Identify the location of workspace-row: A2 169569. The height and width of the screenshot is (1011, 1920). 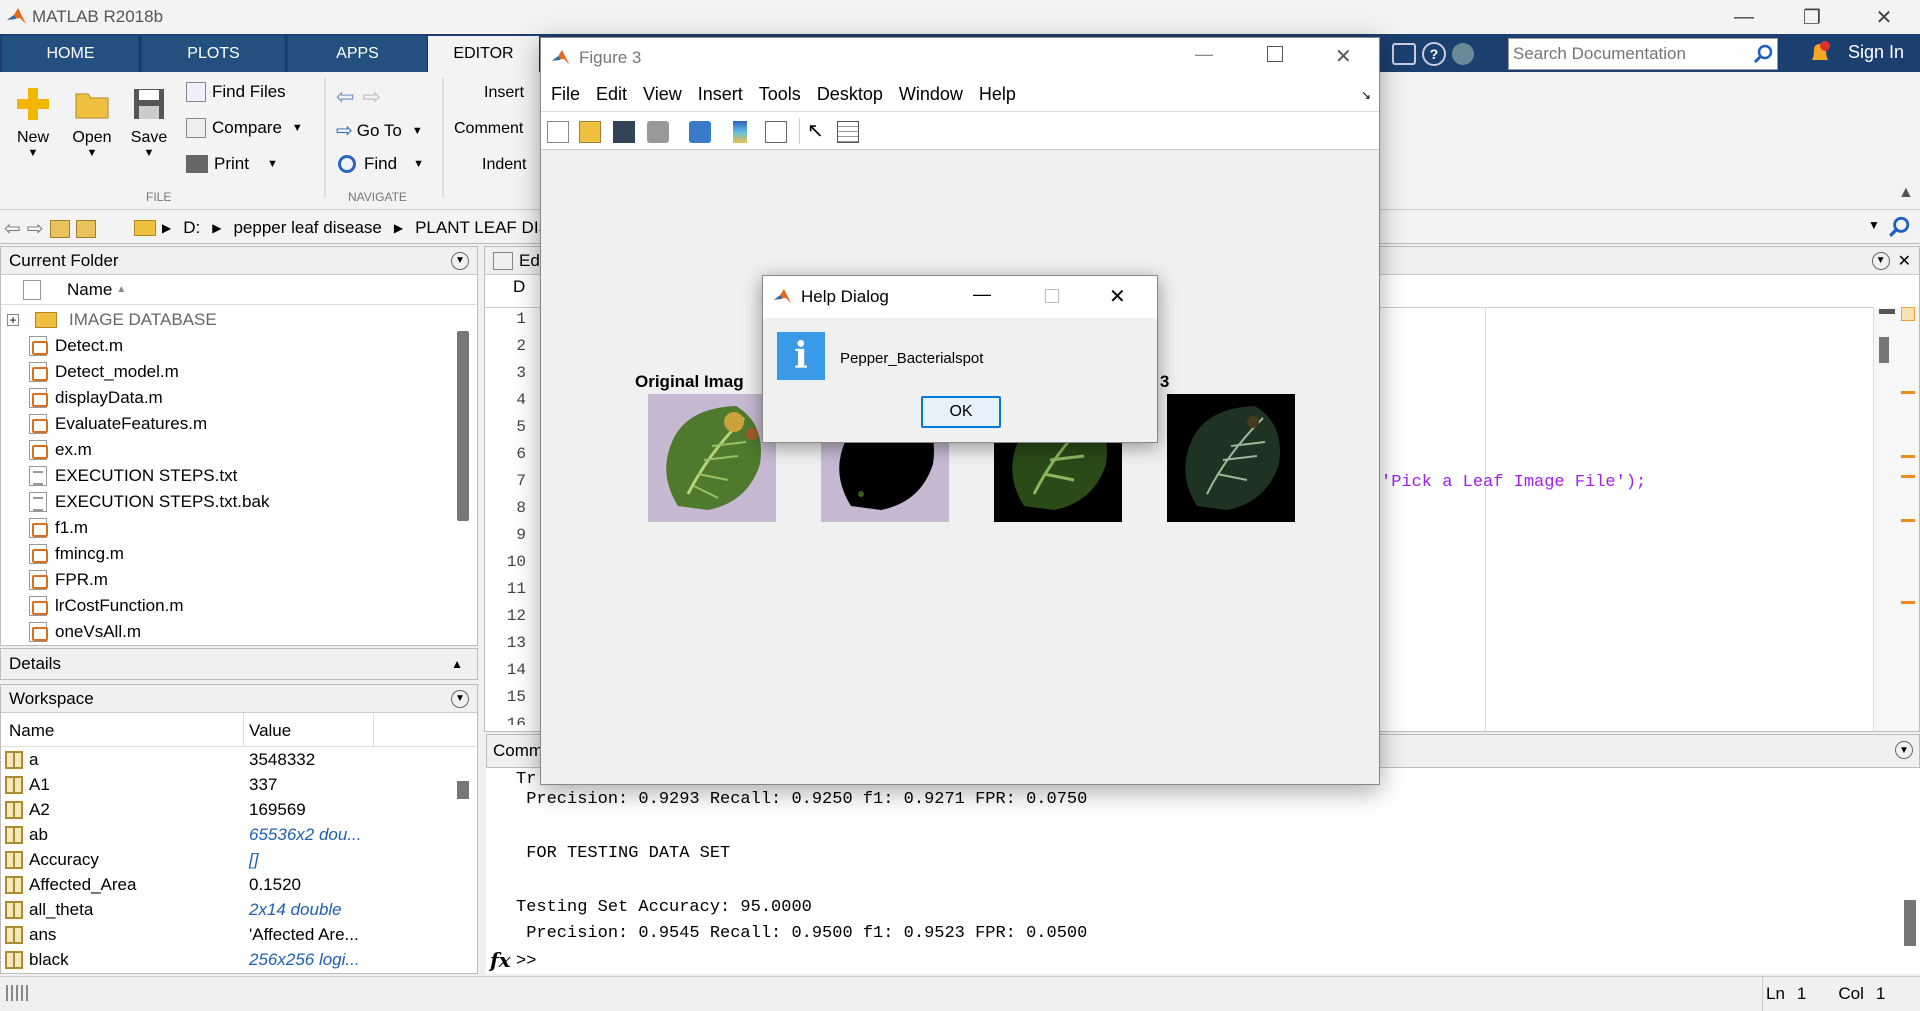
(226, 810).